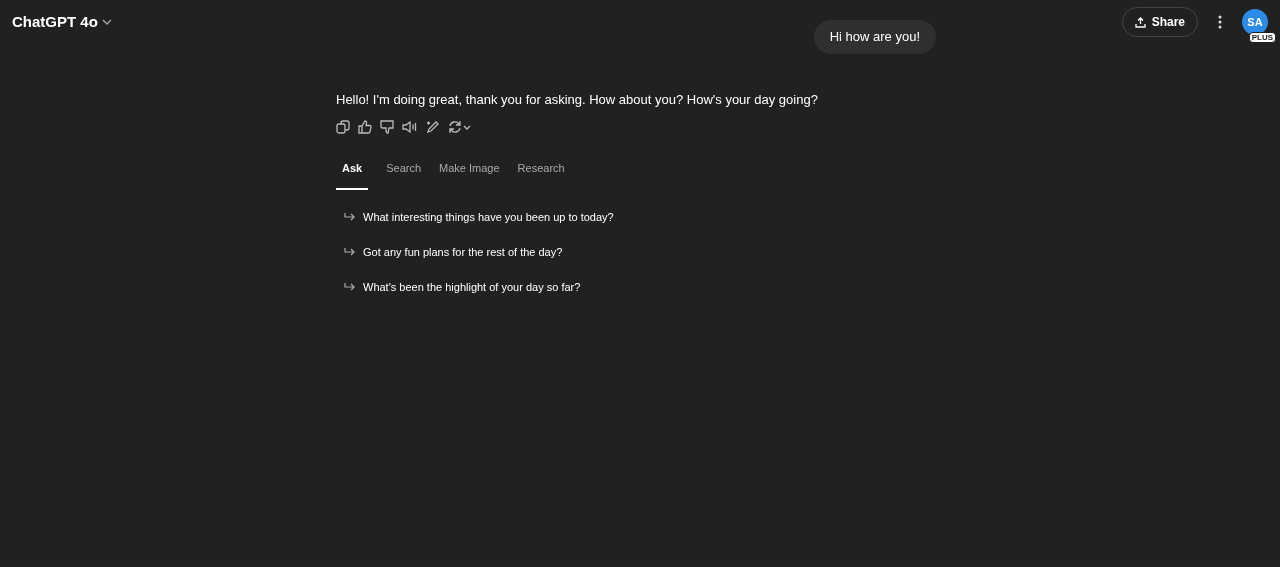 Image resolution: width=1280 pixels, height=567 pixels. Describe the element at coordinates (410, 126) in the screenshot. I see `speaker-icon` at that location.